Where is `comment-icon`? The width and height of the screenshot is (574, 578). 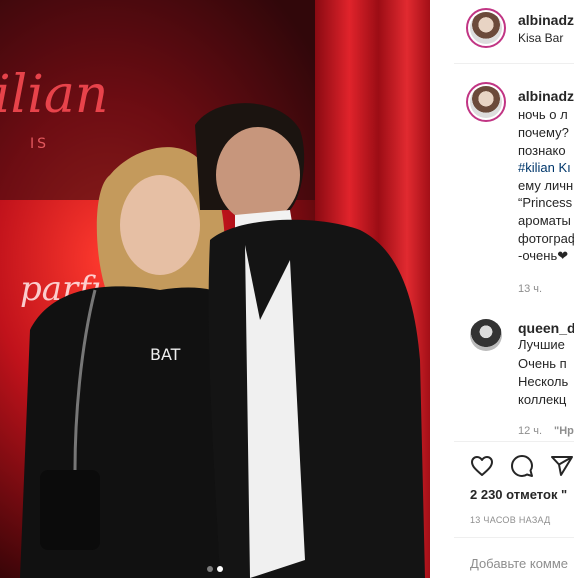 comment-icon is located at coordinates (522, 466).